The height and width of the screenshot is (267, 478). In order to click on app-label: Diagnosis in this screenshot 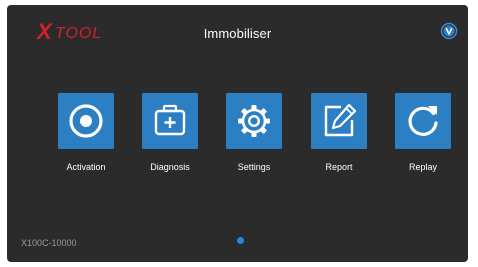, I will do `click(170, 167)`.